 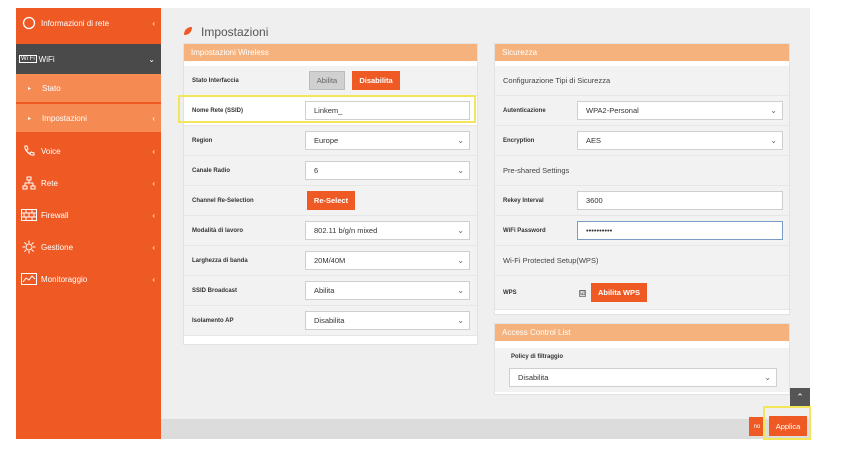 I want to click on rekey-input: 3600, so click(x=680, y=200).